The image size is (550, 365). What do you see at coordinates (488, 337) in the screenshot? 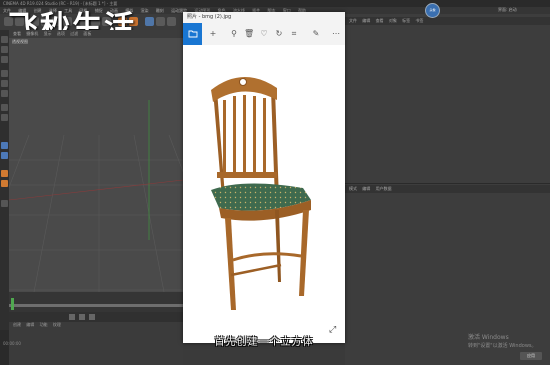
I see `activation-title: 激活 Windows` at bounding box center [488, 337].